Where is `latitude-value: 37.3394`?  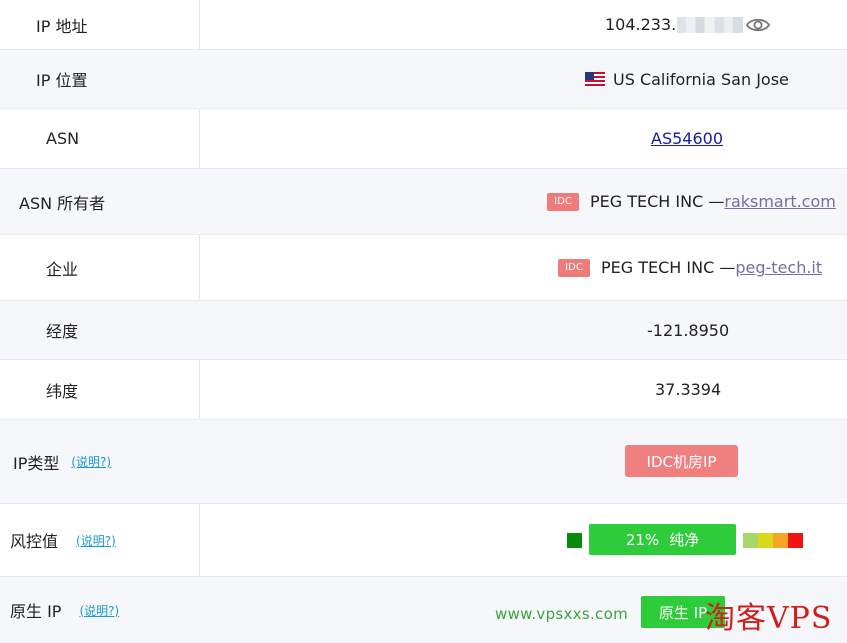 latitude-value: 37.3394 is located at coordinates (688, 389).